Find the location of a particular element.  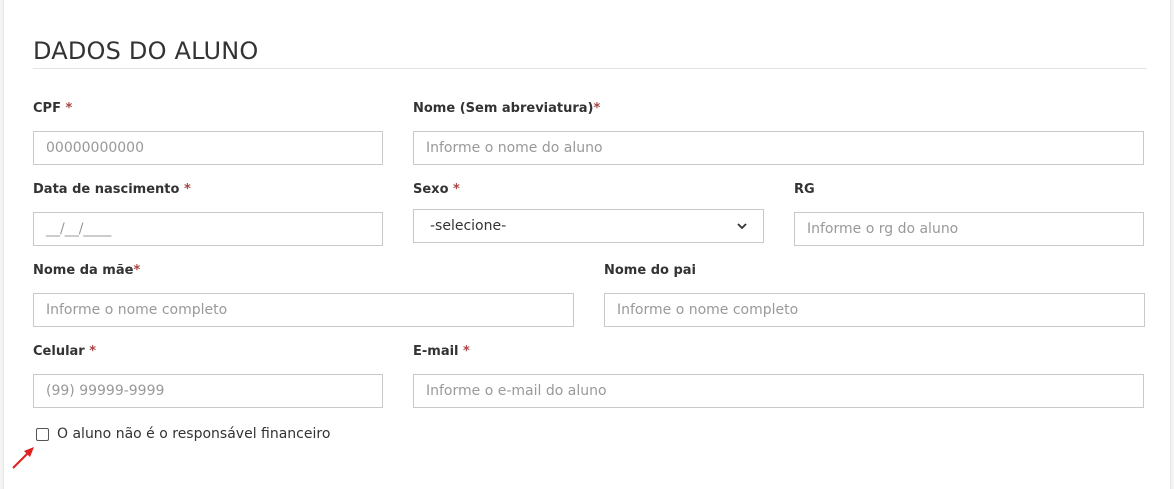

nome-label: Nome (Sem abreviatura)* is located at coordinates (507, 108).